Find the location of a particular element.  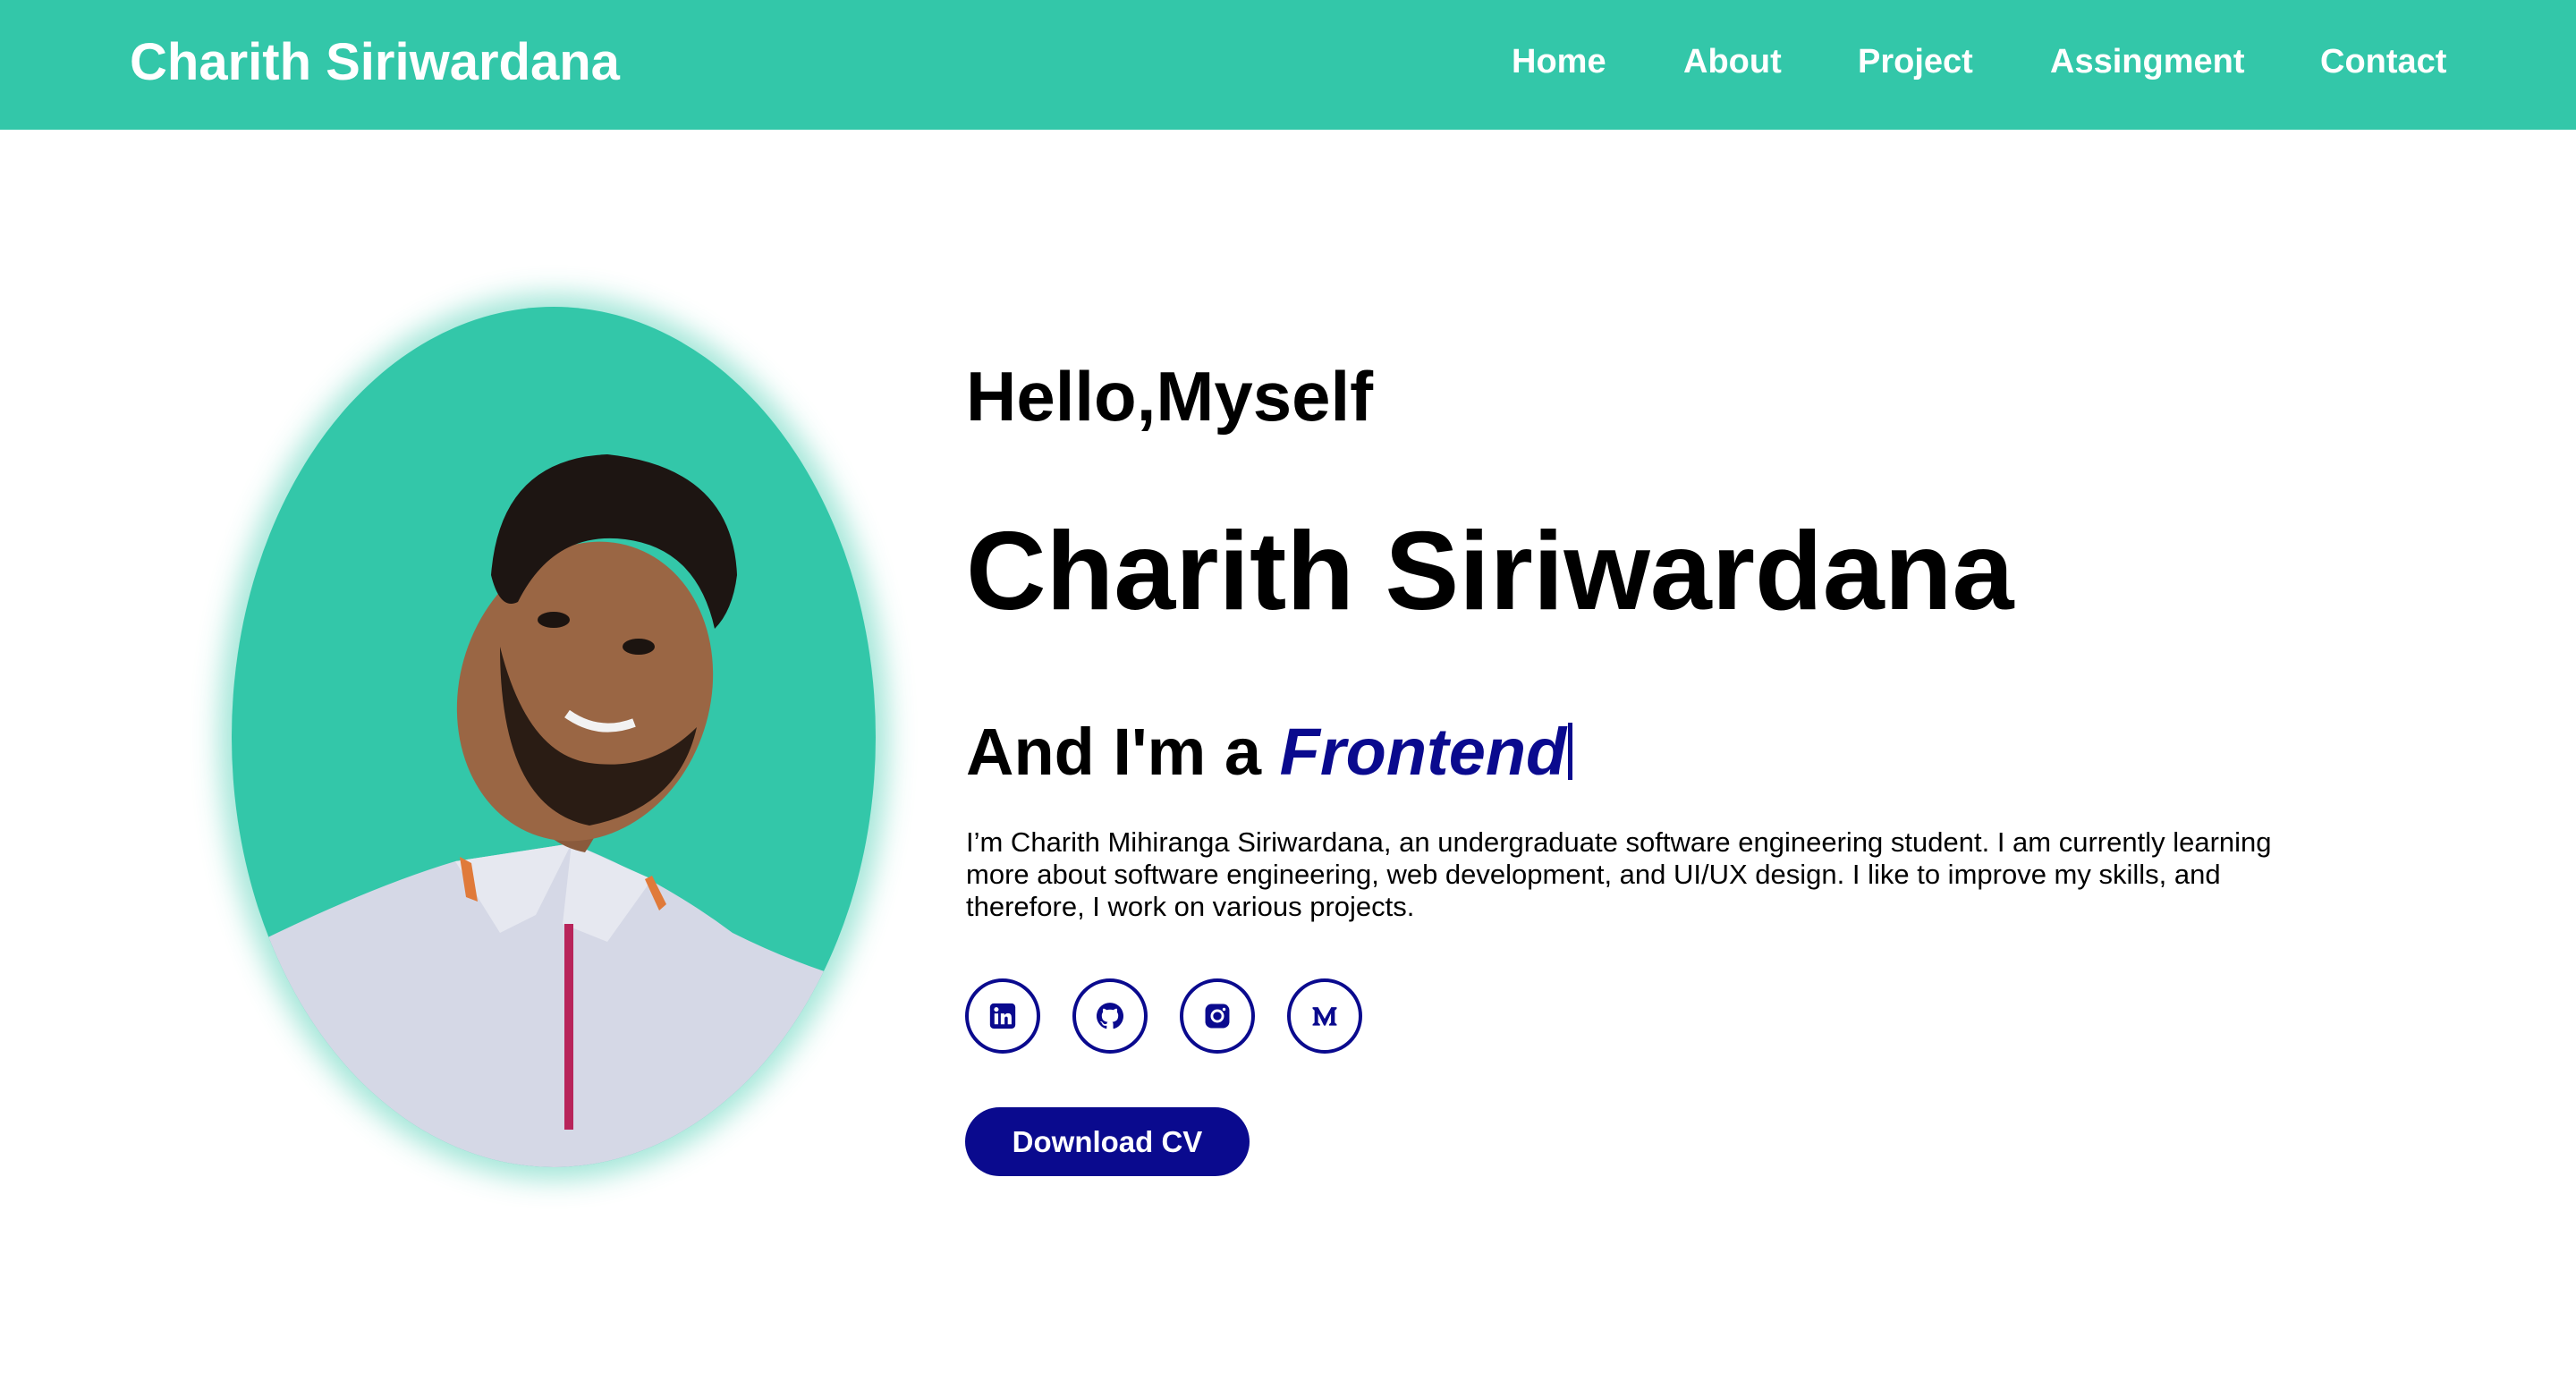

github-icon is located at coordinates (1110, 1016).